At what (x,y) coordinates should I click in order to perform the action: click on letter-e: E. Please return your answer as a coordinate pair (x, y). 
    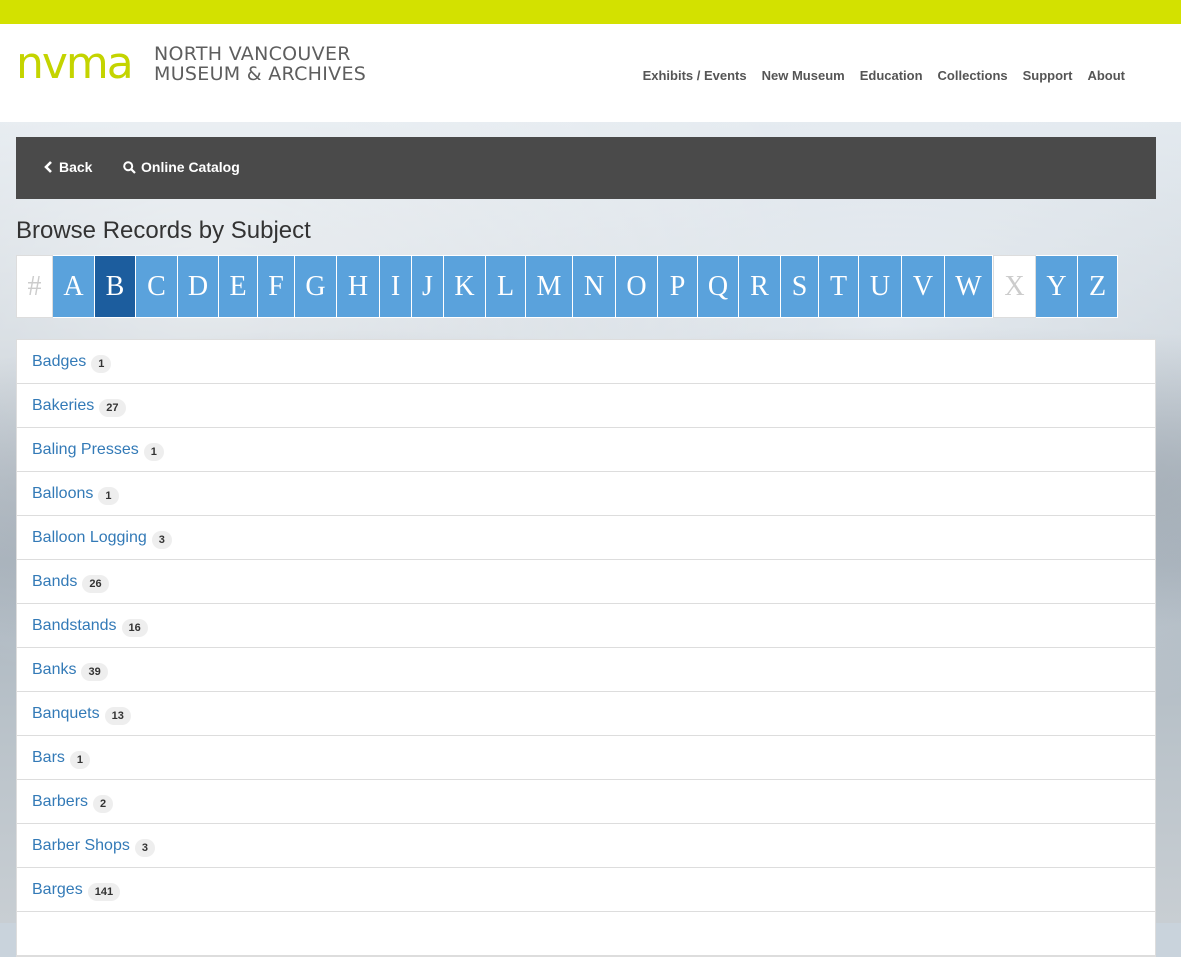
    Looking at the image, I should click on (238, 286).